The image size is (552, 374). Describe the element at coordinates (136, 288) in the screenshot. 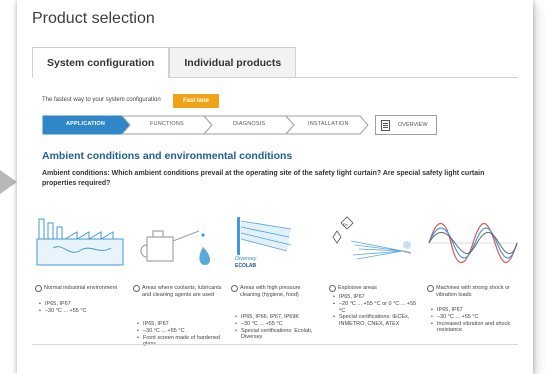

I see `radio-coolants-lubricants` at that location.